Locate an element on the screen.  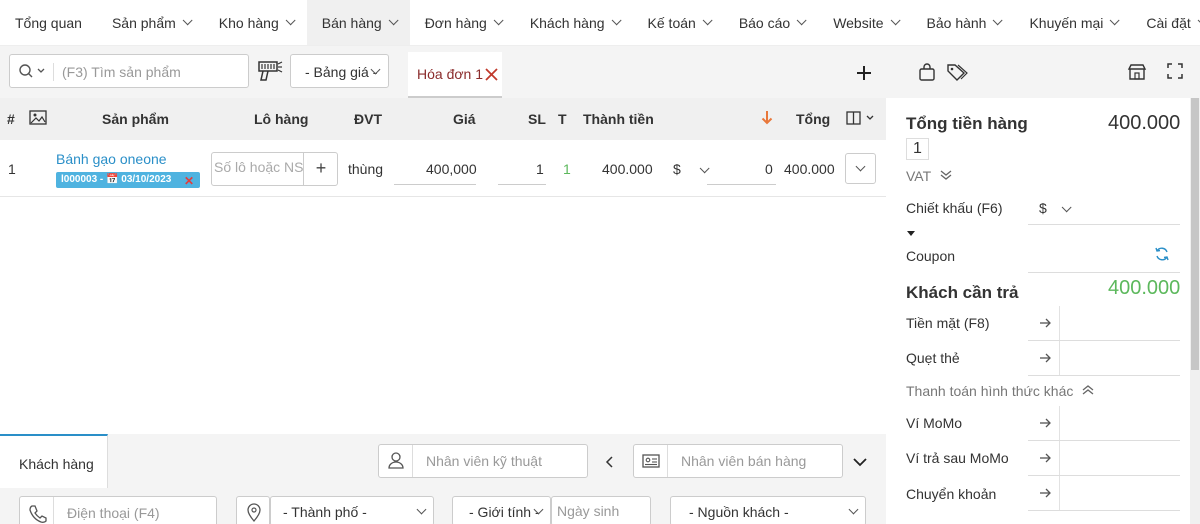
customer-source-select: - Nguồn khách - is located at coordinates (768, 510).